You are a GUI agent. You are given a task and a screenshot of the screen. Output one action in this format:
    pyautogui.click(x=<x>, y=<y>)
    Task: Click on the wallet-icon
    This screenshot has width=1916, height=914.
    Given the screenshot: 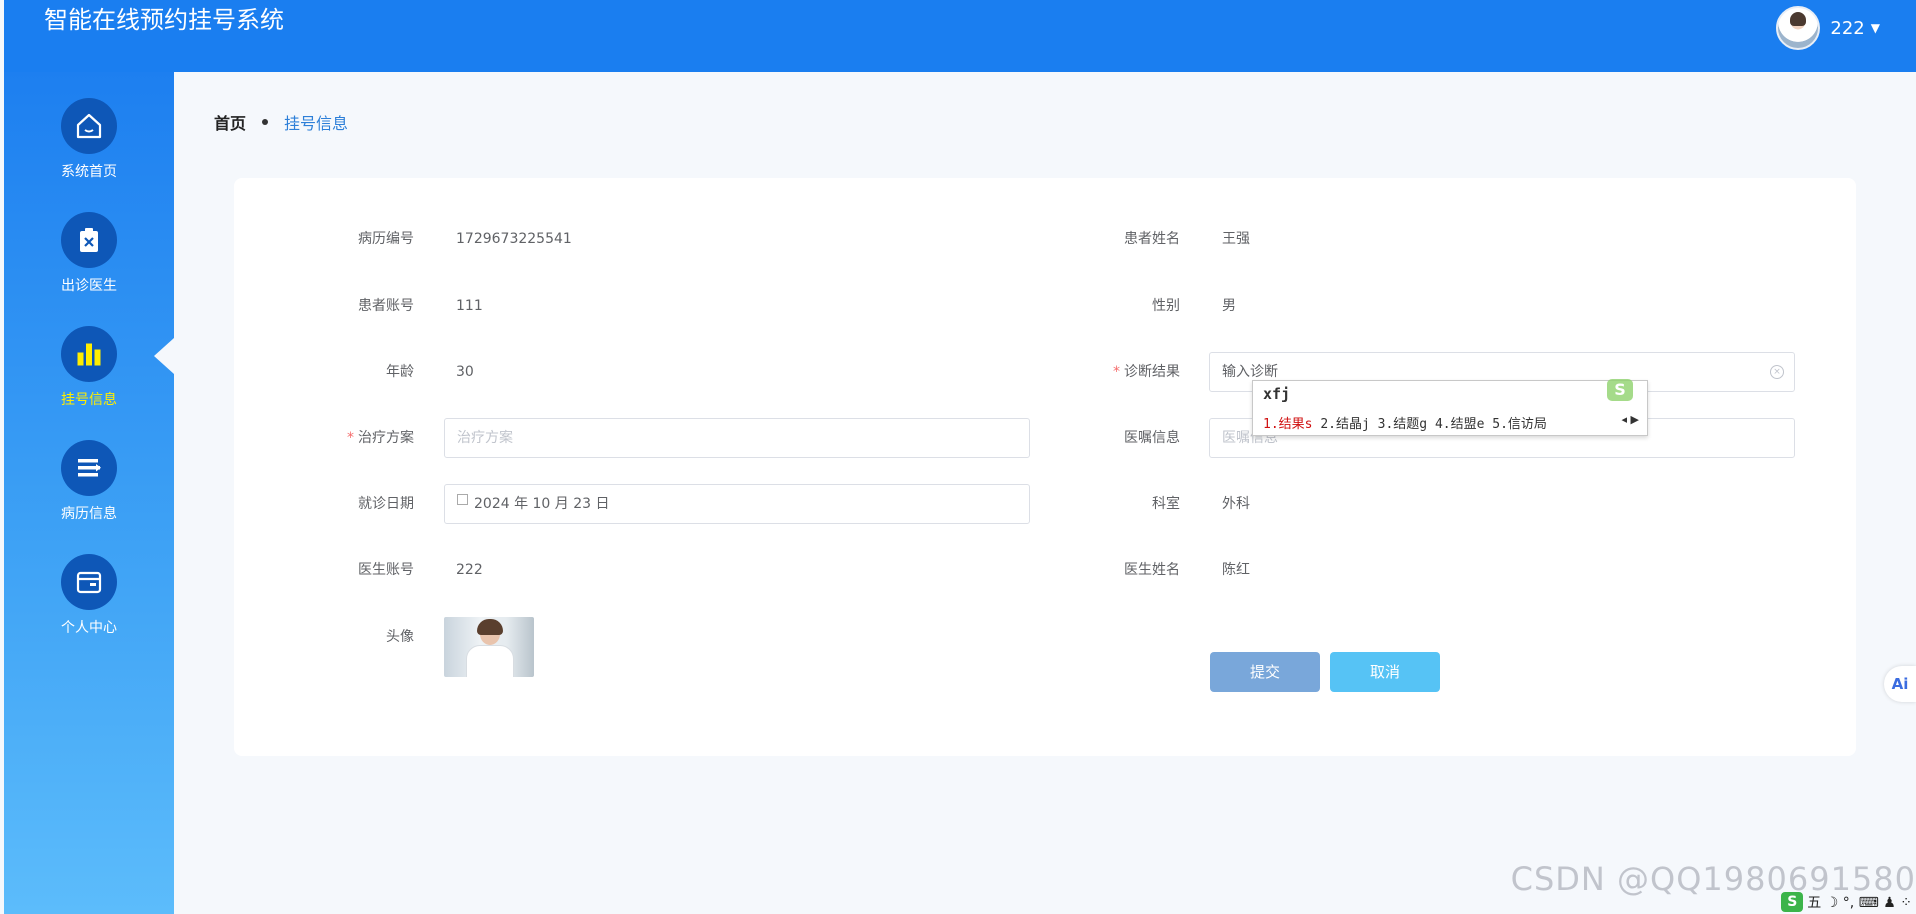 What is the action you would take?
    pyautogui.click(x=89, y=582)
    